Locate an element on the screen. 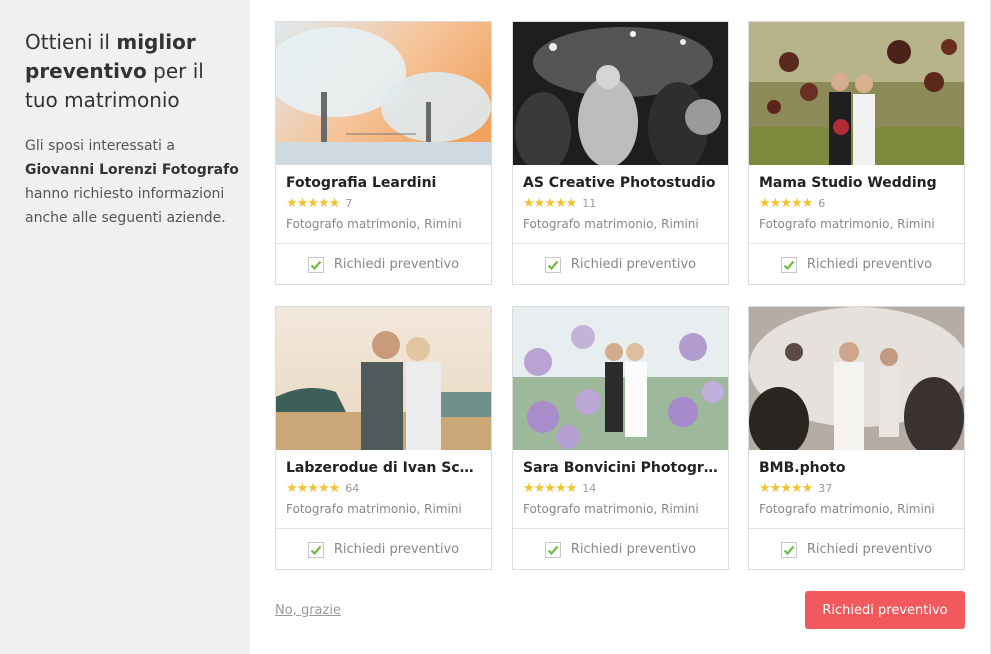 The height and width of the screenshot is (654, 991). vendor-name: Fotografia Leardini is located at coordinates (383, 183).